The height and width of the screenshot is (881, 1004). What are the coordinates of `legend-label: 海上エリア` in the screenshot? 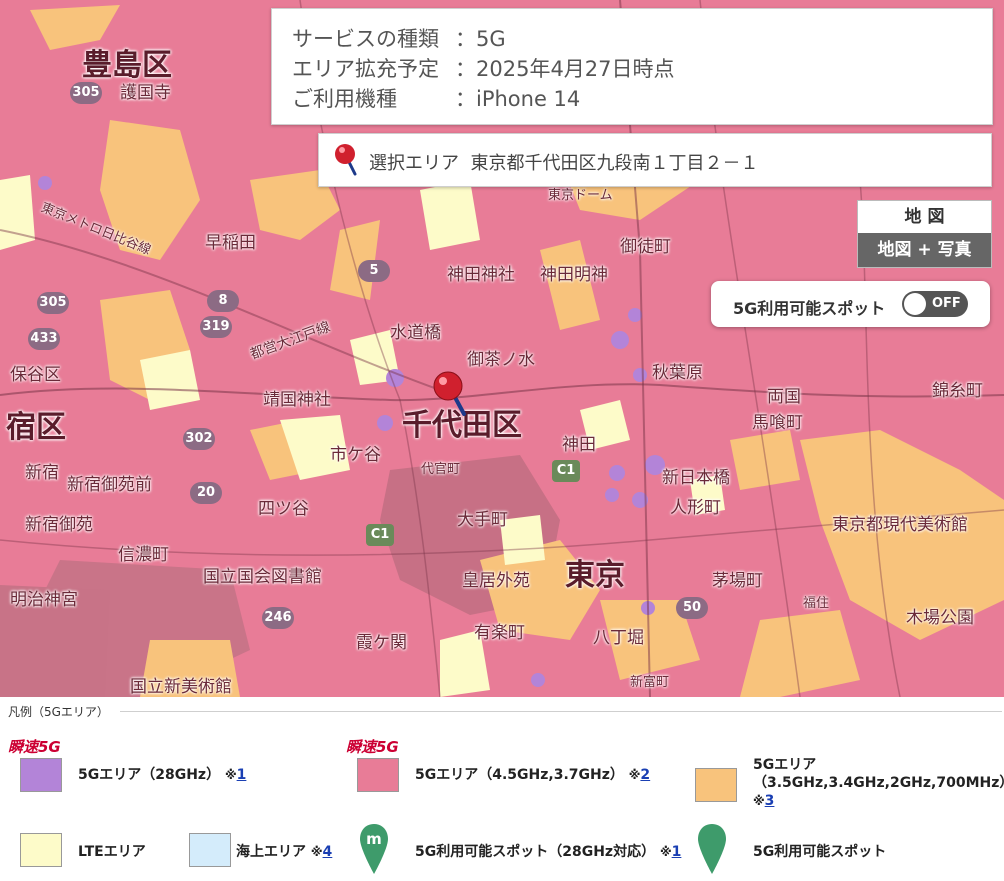 It's located at (271, 852).